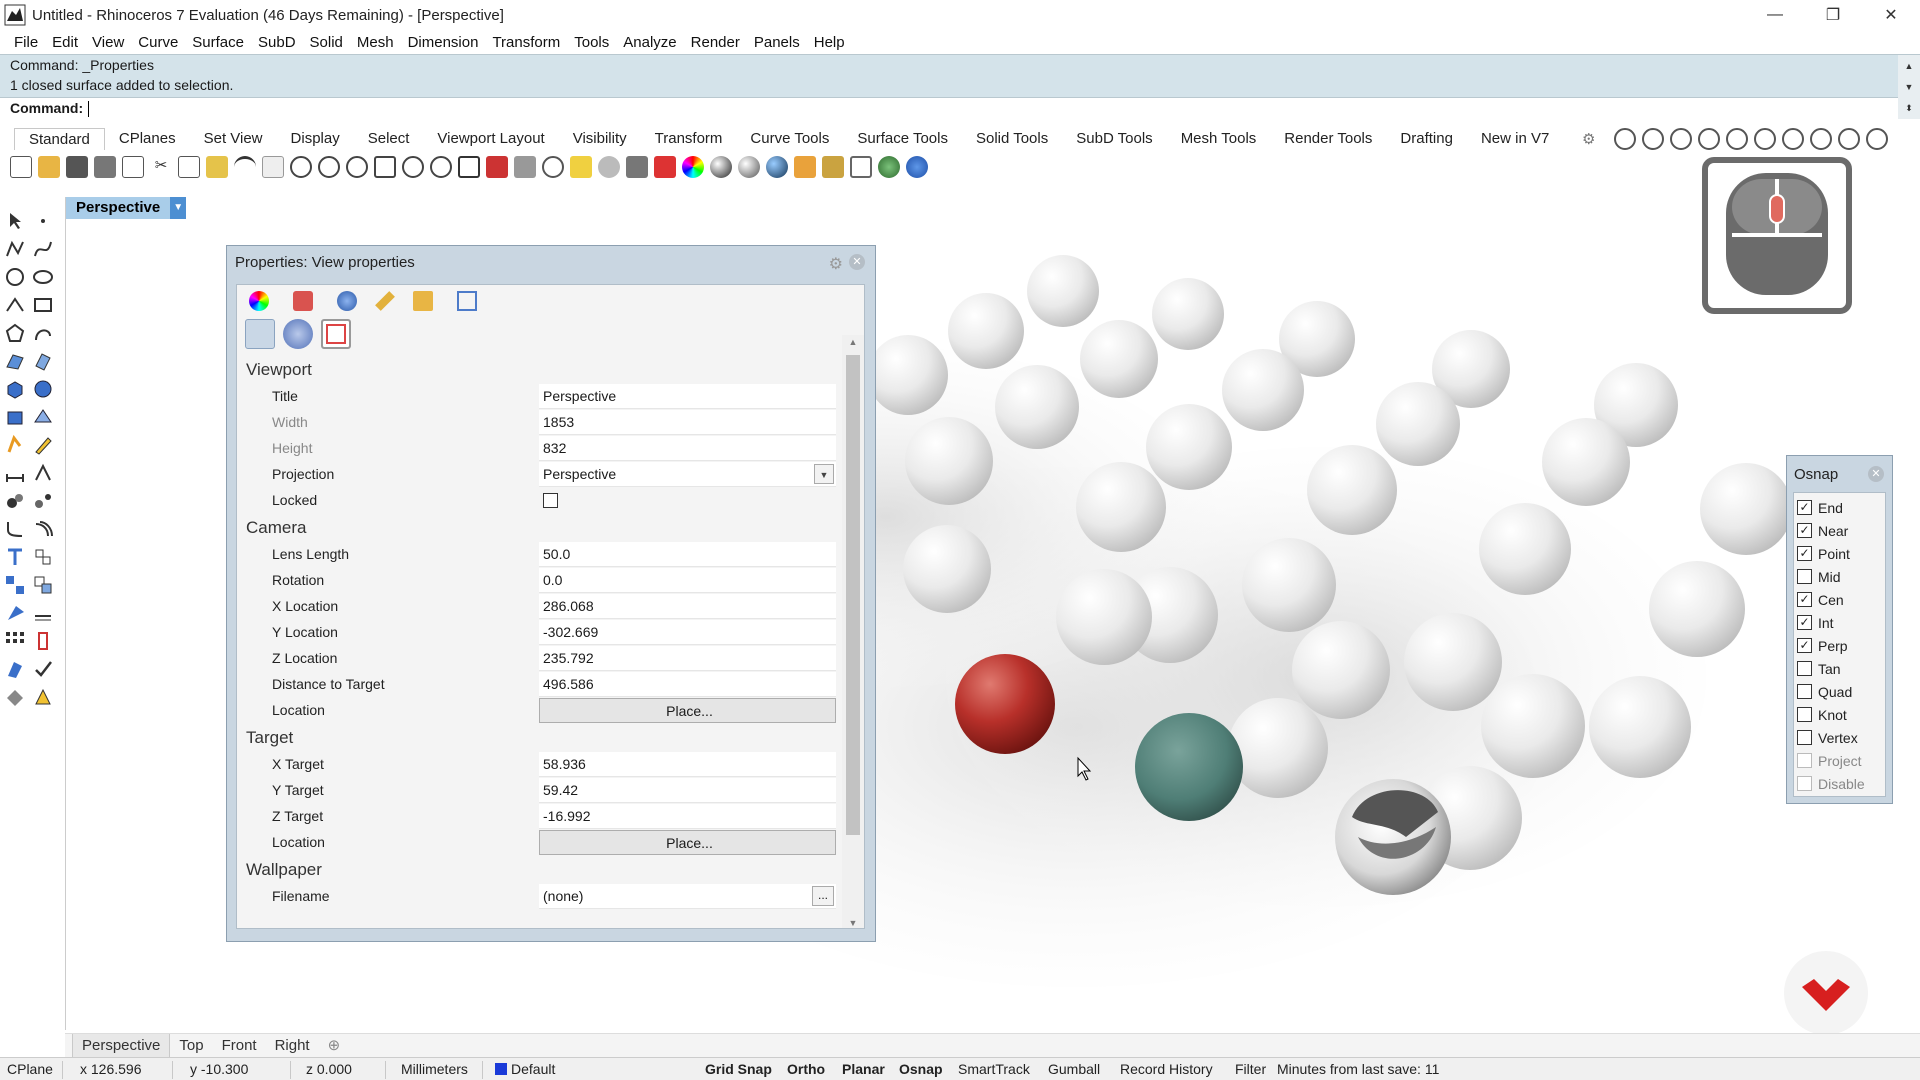 The height and width of the screenshot is (1080, 1920). I want to click on tab-front: Front, so click(239, 1046).